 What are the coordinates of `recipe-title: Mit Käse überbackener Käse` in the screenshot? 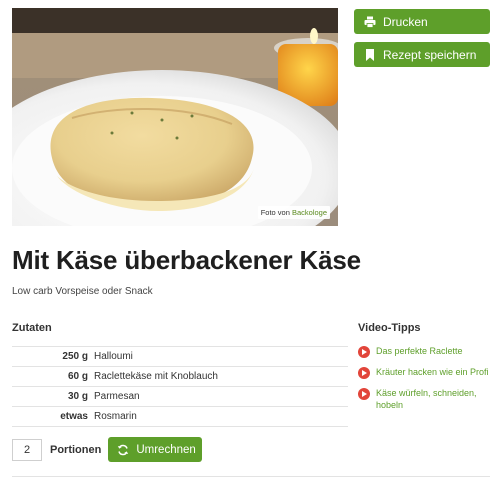 It's located at (186, 260).